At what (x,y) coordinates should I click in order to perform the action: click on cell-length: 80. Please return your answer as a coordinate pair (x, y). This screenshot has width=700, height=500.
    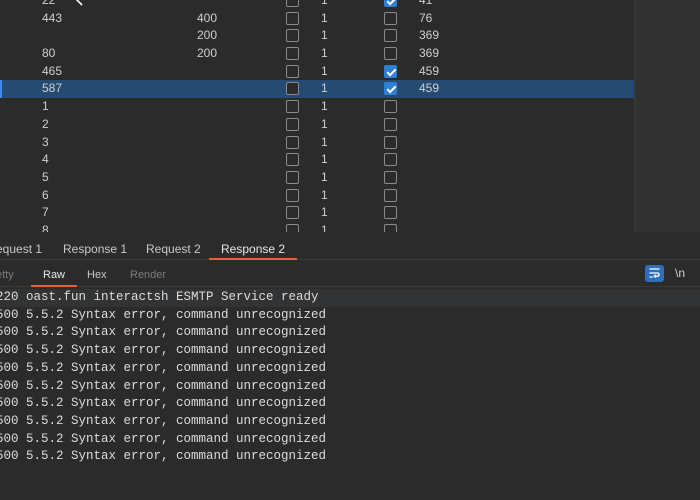
    Looking at the image, I should click on (49, 53).